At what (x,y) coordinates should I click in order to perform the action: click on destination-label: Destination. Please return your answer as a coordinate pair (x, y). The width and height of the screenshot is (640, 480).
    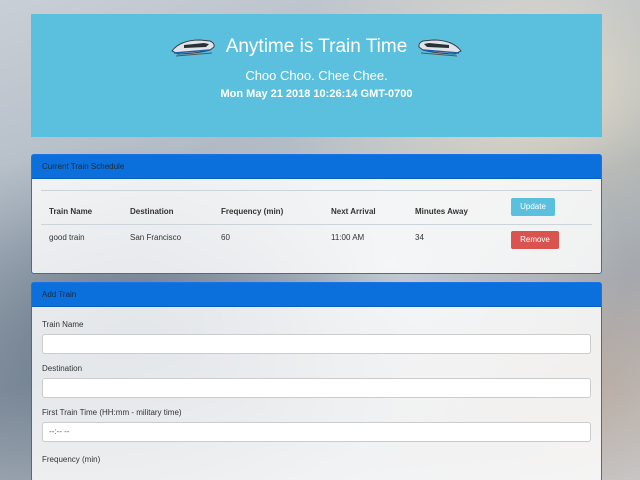
    Looking at the image, I should click on (62, 368).